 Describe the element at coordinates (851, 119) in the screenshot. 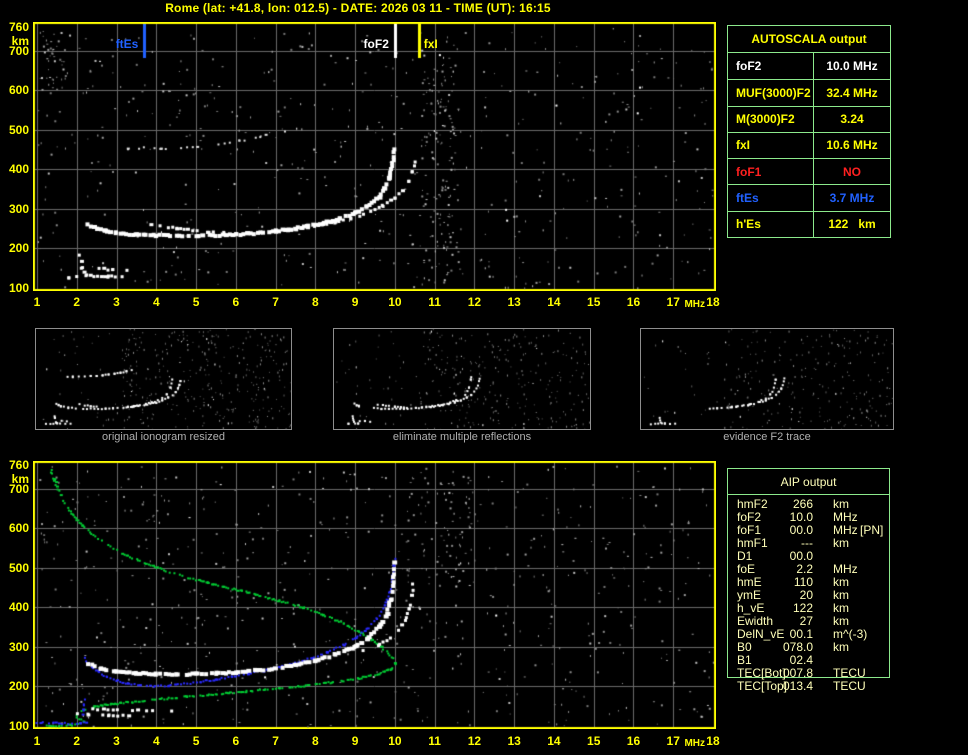

I see `autoscala-param-value: 3.24` at that location.